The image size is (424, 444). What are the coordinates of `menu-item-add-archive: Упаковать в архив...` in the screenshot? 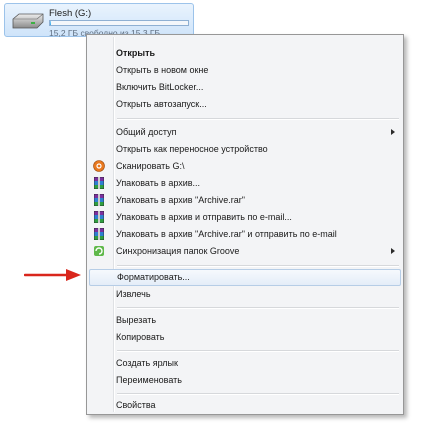 It's located at (245, 183).